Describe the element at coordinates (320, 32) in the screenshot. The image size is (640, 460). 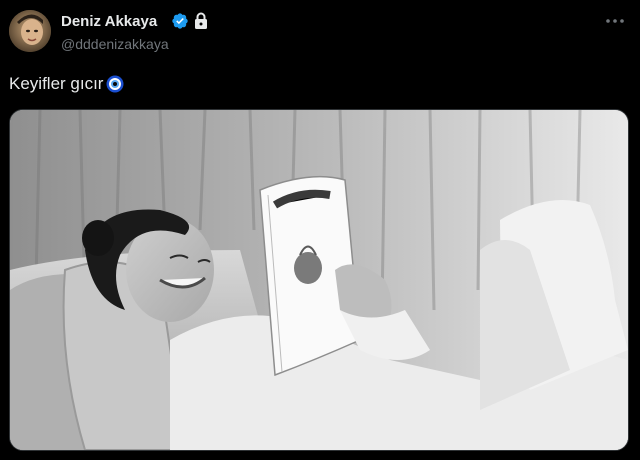
I see `tweet-header: Deniz Akkaya @dddenizakkaya` at that location.